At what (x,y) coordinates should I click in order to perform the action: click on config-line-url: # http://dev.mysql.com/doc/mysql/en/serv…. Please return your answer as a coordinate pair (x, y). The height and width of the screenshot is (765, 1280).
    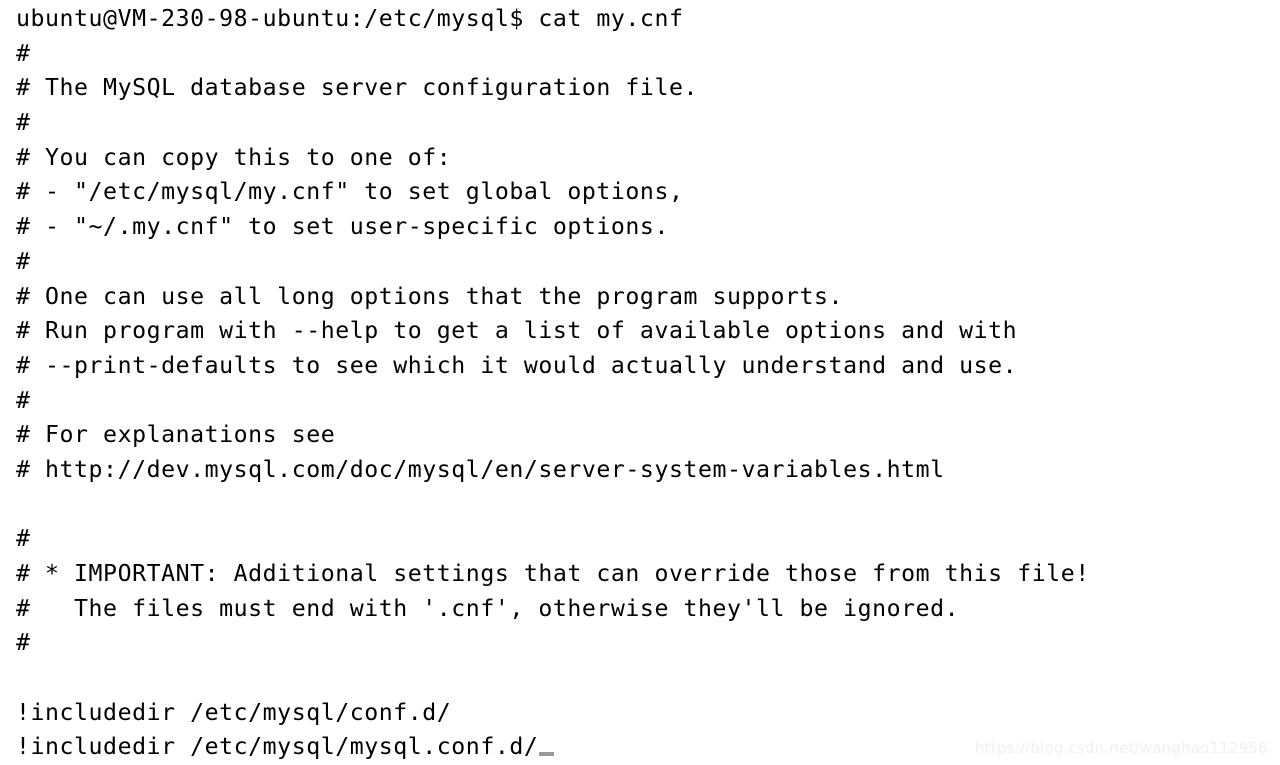
    Looking at the image, I should click on (480, 469).